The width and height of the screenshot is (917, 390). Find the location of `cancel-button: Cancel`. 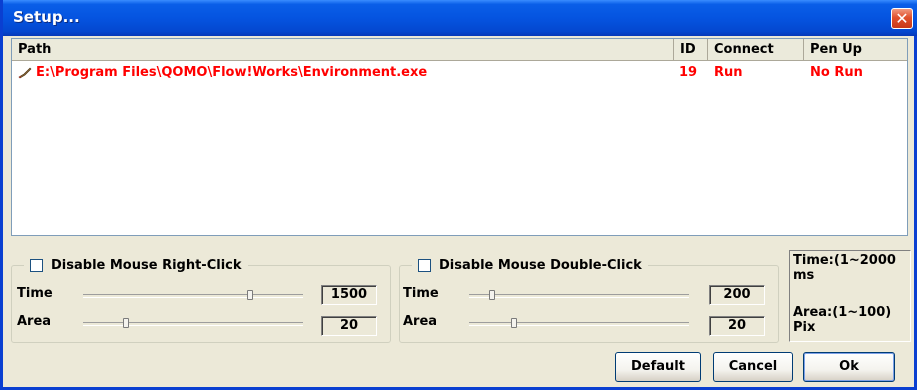

cancel-button: Cancel is located at coordinates (753, 367).